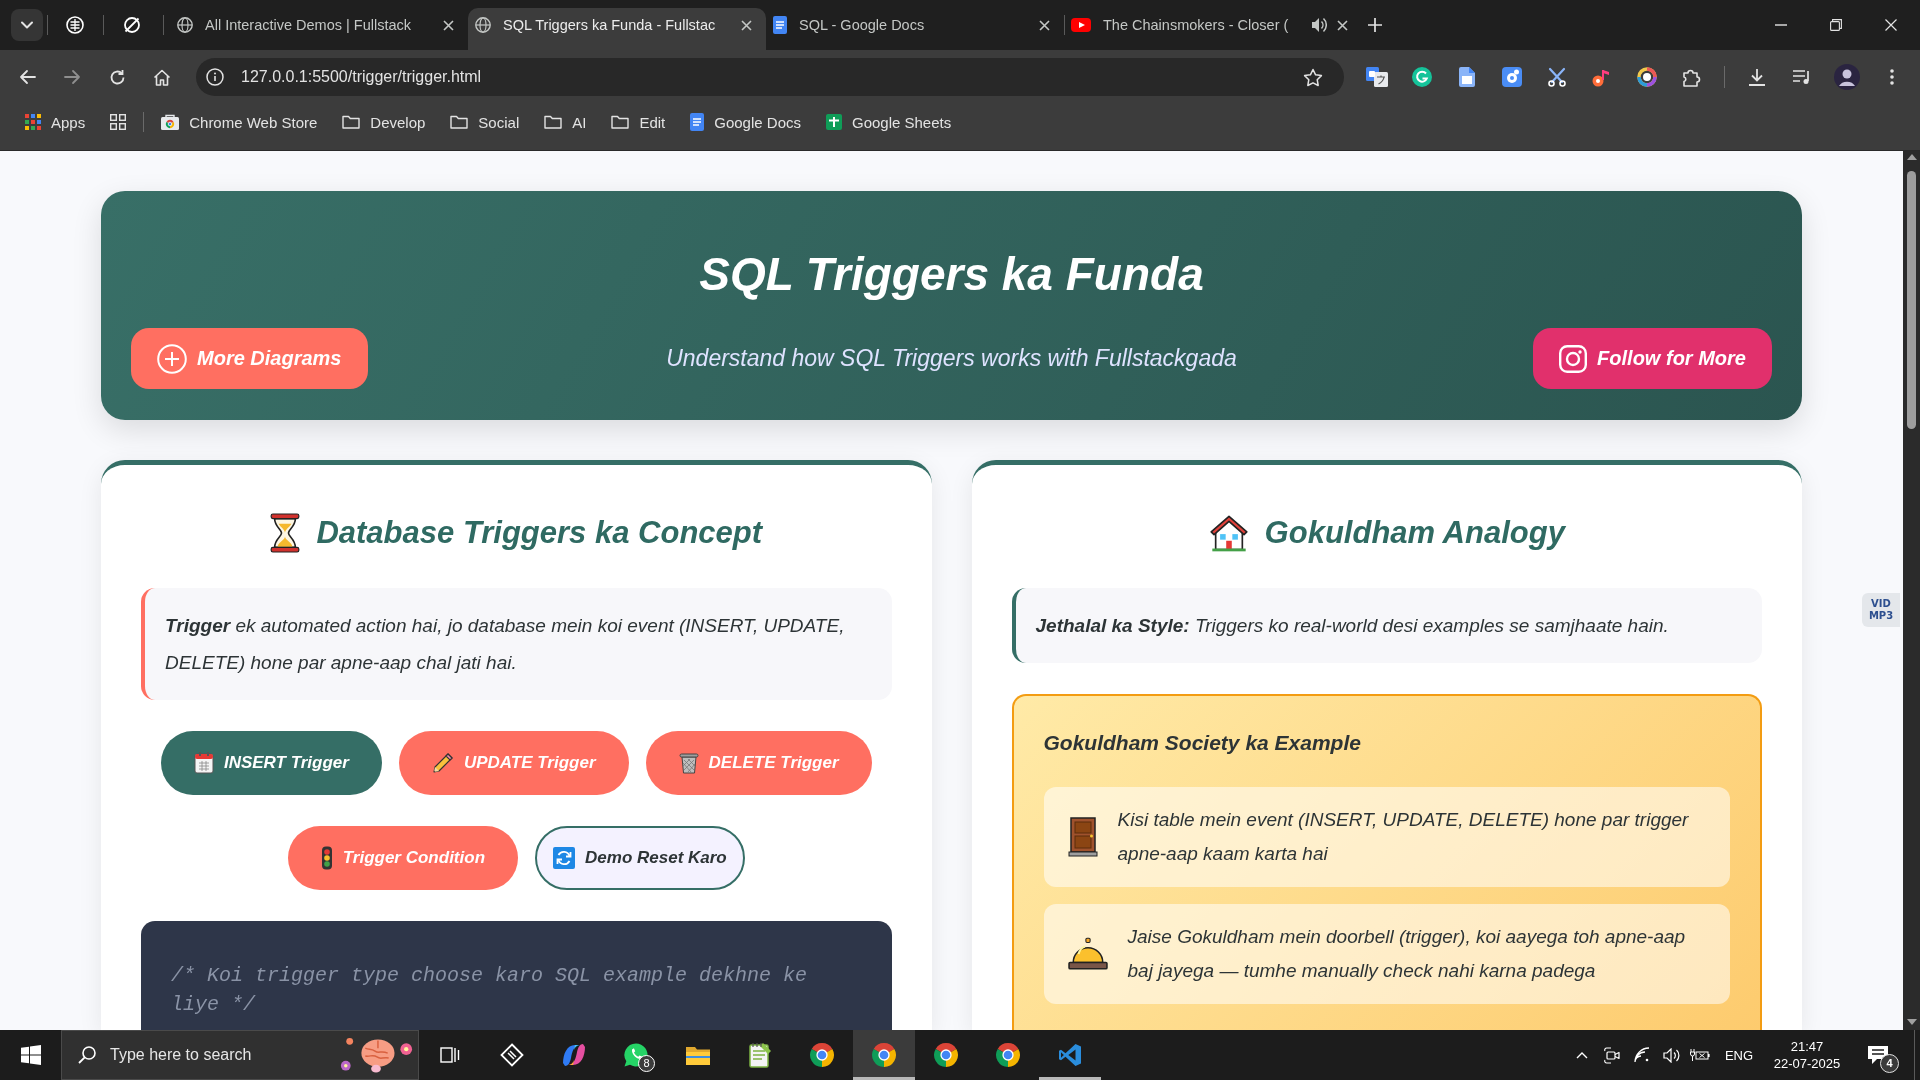  What do you see at coordinates (1228, 533) in the screenshot?
I see `house-icon` at bounding box center [1228, 533].